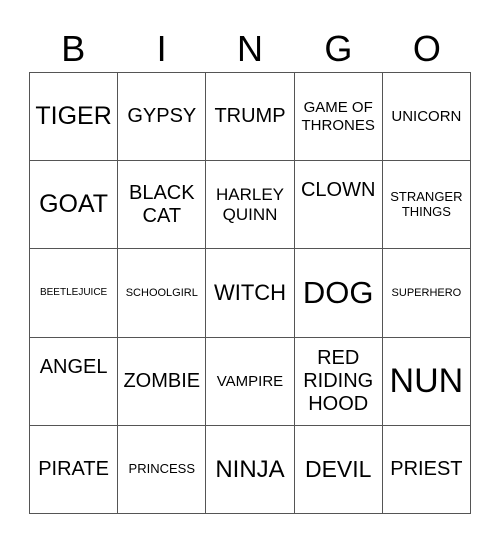 The width and height of the screenshot is (500, 544). I want to click on bingo-cell: SUPERHERO, so click(426, 293).